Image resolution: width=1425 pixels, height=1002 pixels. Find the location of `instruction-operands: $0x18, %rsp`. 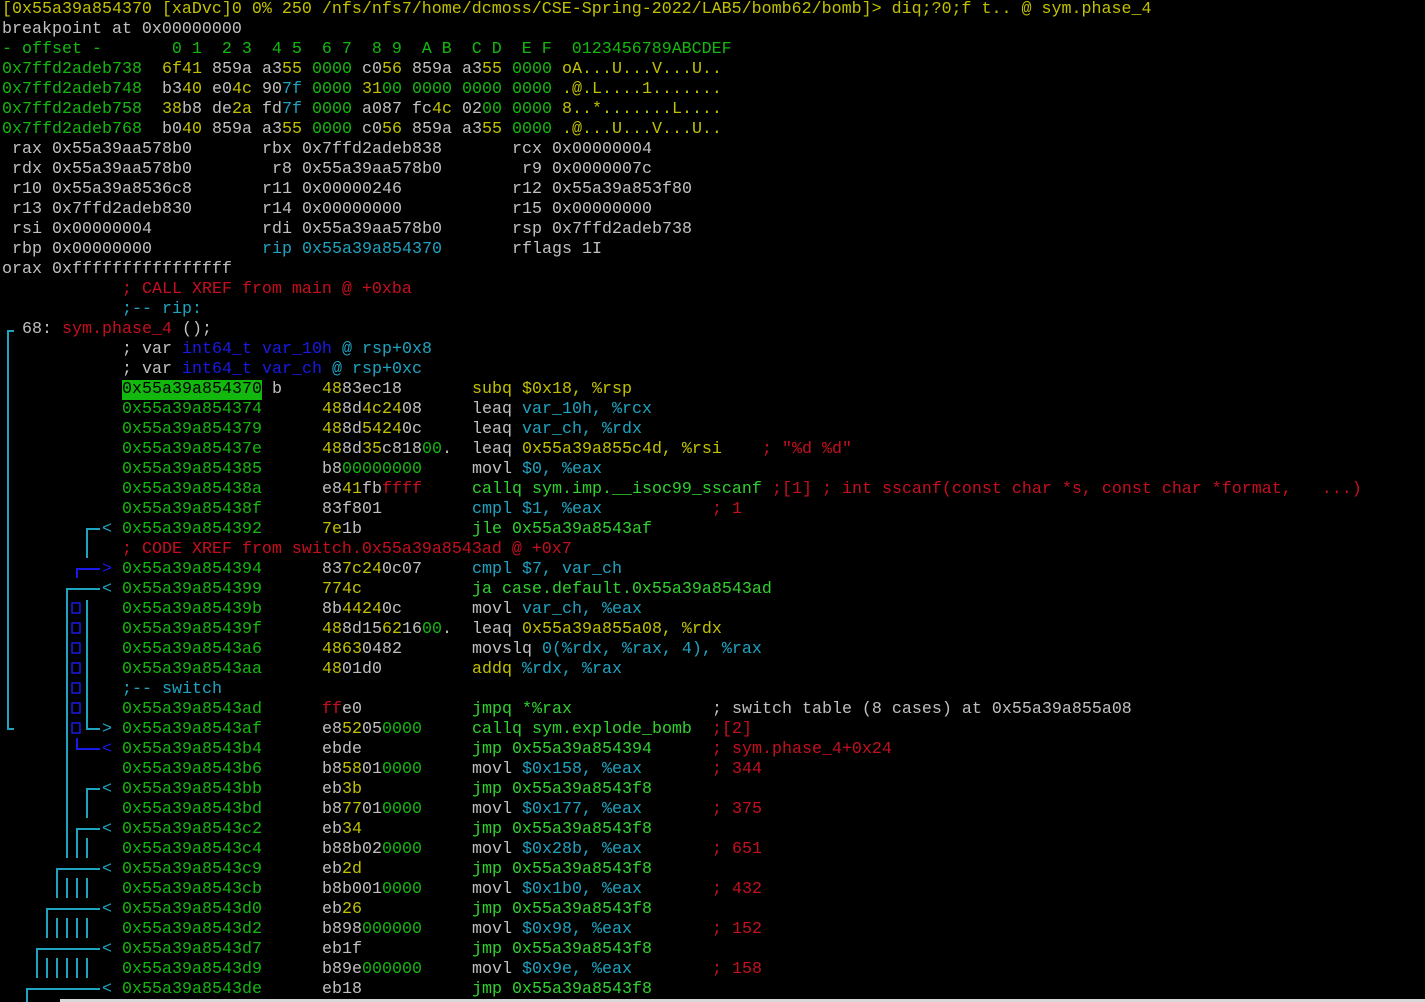

instruction-operands: $0x18, %rsp is located at coordinates (577, 389).